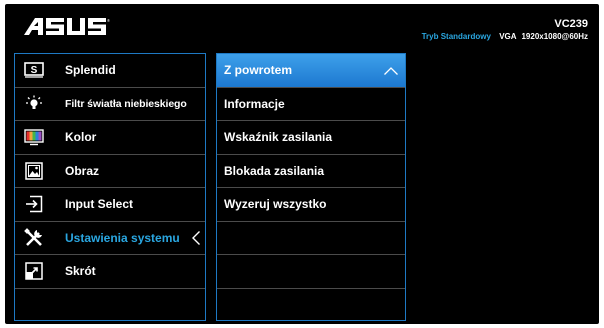  I want to click on menu-item-image: Obraz, so click(110, 171).